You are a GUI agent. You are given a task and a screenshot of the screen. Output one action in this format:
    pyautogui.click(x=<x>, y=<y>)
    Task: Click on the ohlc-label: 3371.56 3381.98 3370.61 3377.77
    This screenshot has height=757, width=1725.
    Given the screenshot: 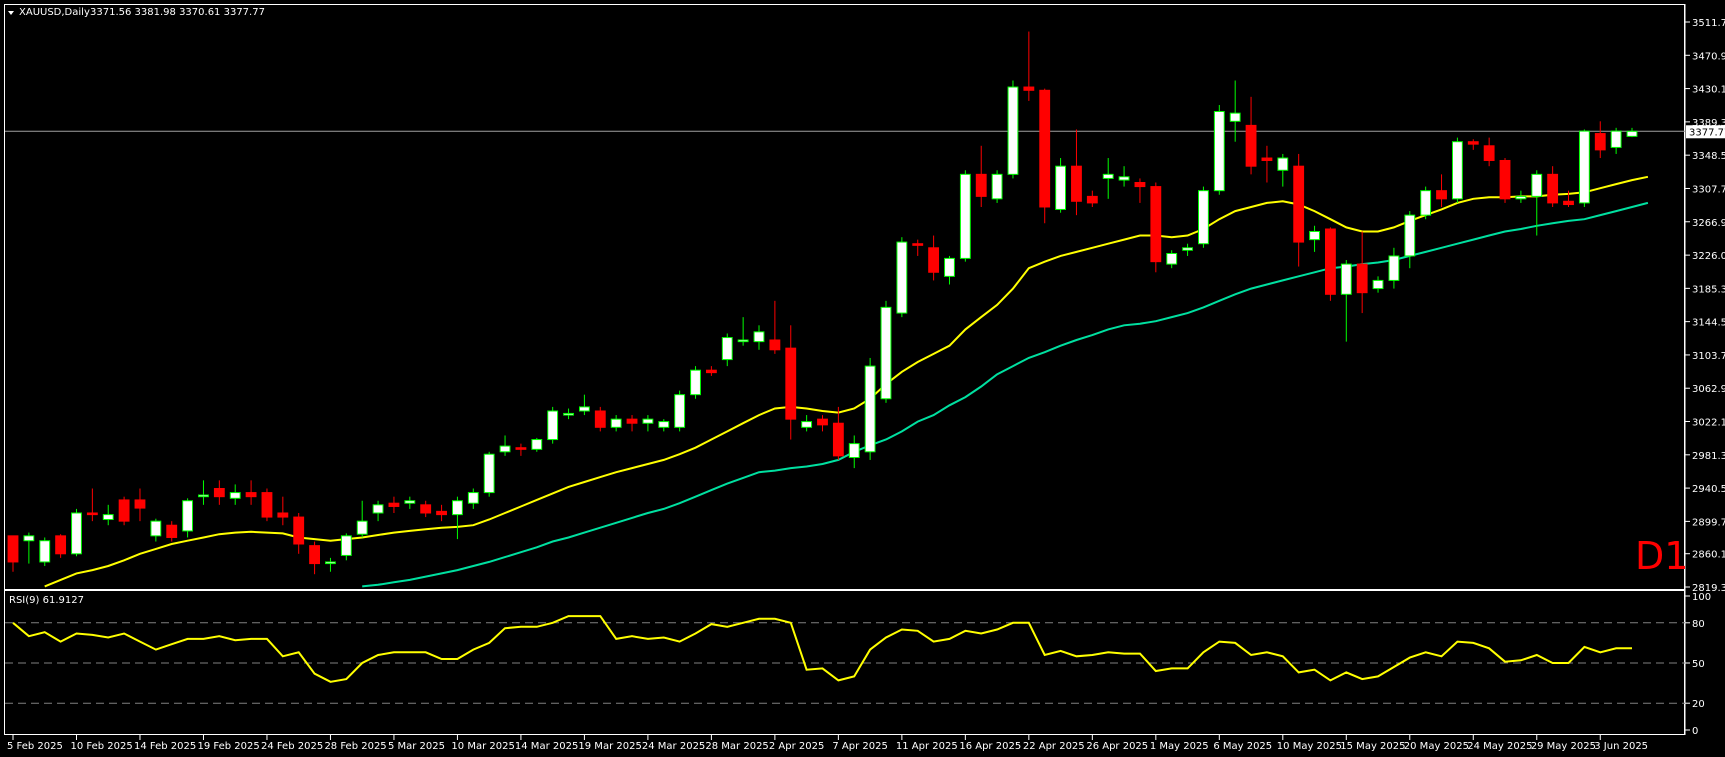 What is the action you would take?
    pyautogui.click(x=177, y=12)
    